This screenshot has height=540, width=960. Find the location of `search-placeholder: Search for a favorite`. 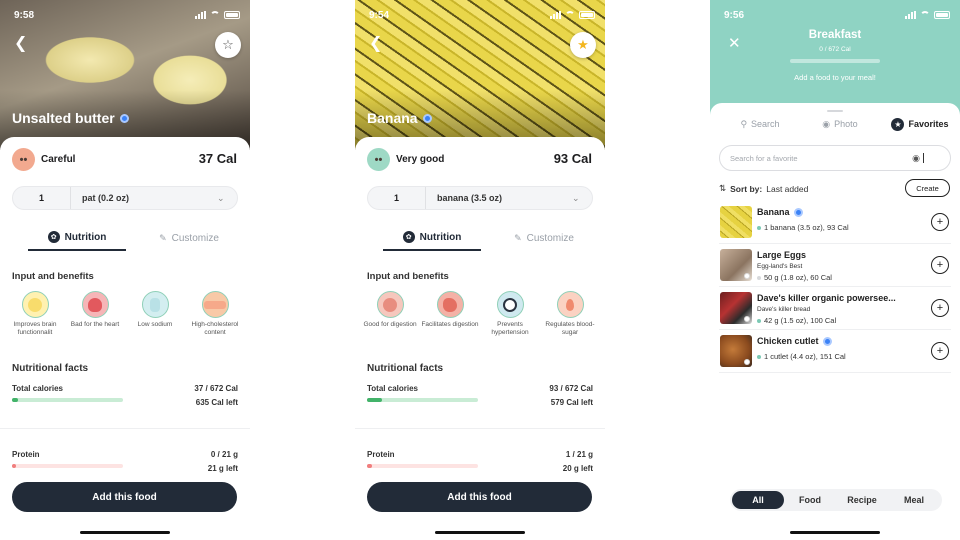

search-placeholder: Search for a favorite is located at coordinates (764, 158).